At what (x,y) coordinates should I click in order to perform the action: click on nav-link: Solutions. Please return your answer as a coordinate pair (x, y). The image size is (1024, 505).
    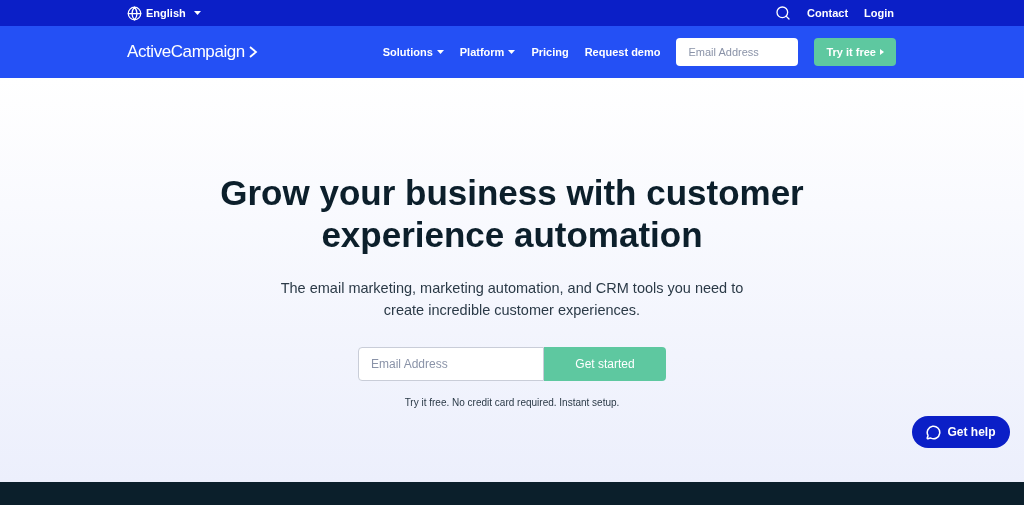
    Looking at the image, I should click on (413, 52).